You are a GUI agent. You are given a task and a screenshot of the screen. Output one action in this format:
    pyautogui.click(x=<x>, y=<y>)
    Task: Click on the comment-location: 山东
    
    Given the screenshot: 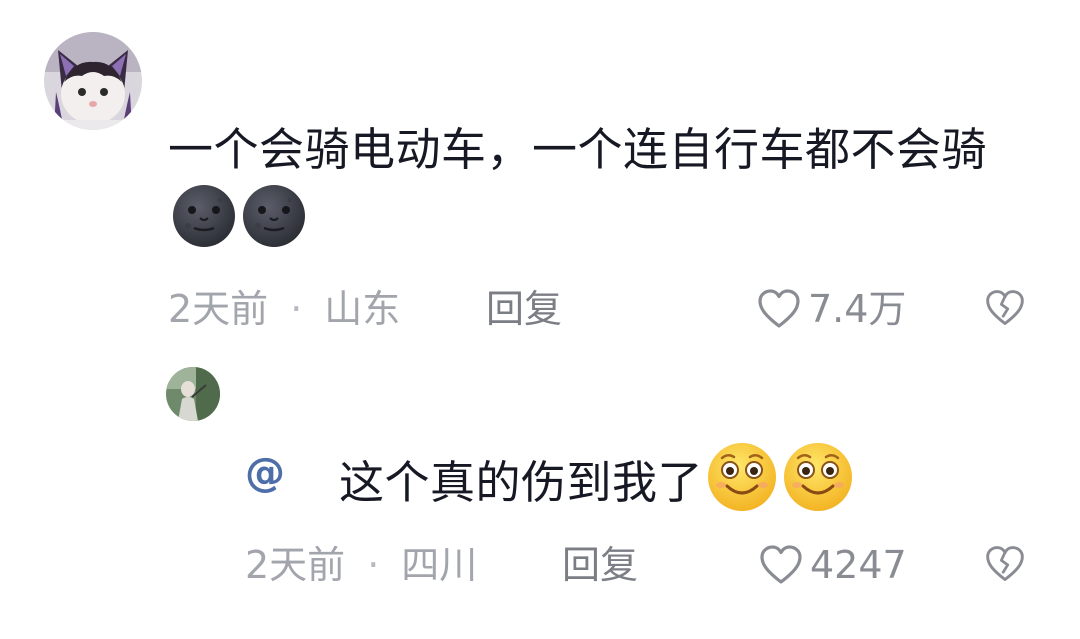 What is the action you would take?
    pyautogui.click(x=362, y=309)
    